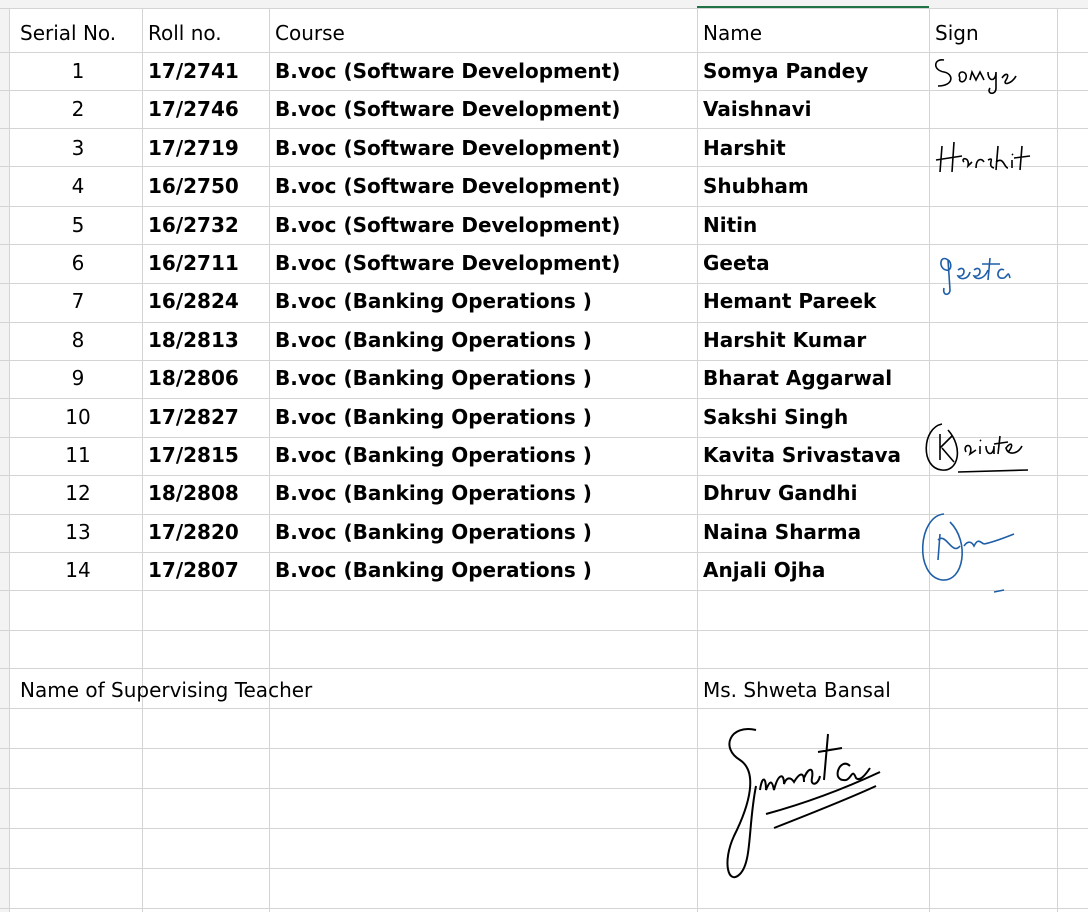 This screenshot has width=1088, height=912. Describe the element at coordinates (817, 690) in the screenshot. I see `supervisor-name: Ms. Shweta Bansal` at that location.